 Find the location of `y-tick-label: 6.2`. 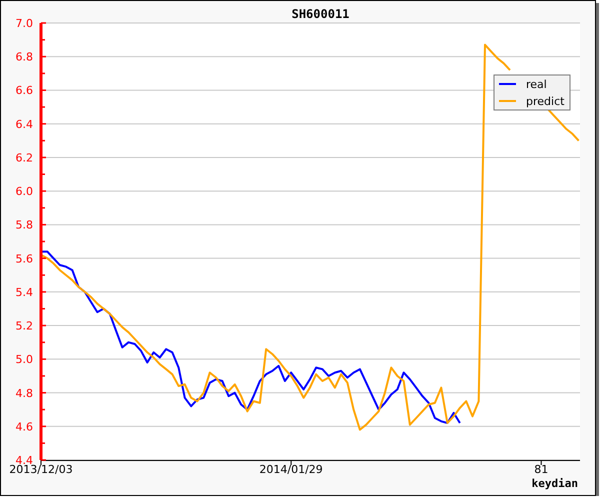

y-tick-label: 6.2 is located at coordinates (24, 157).